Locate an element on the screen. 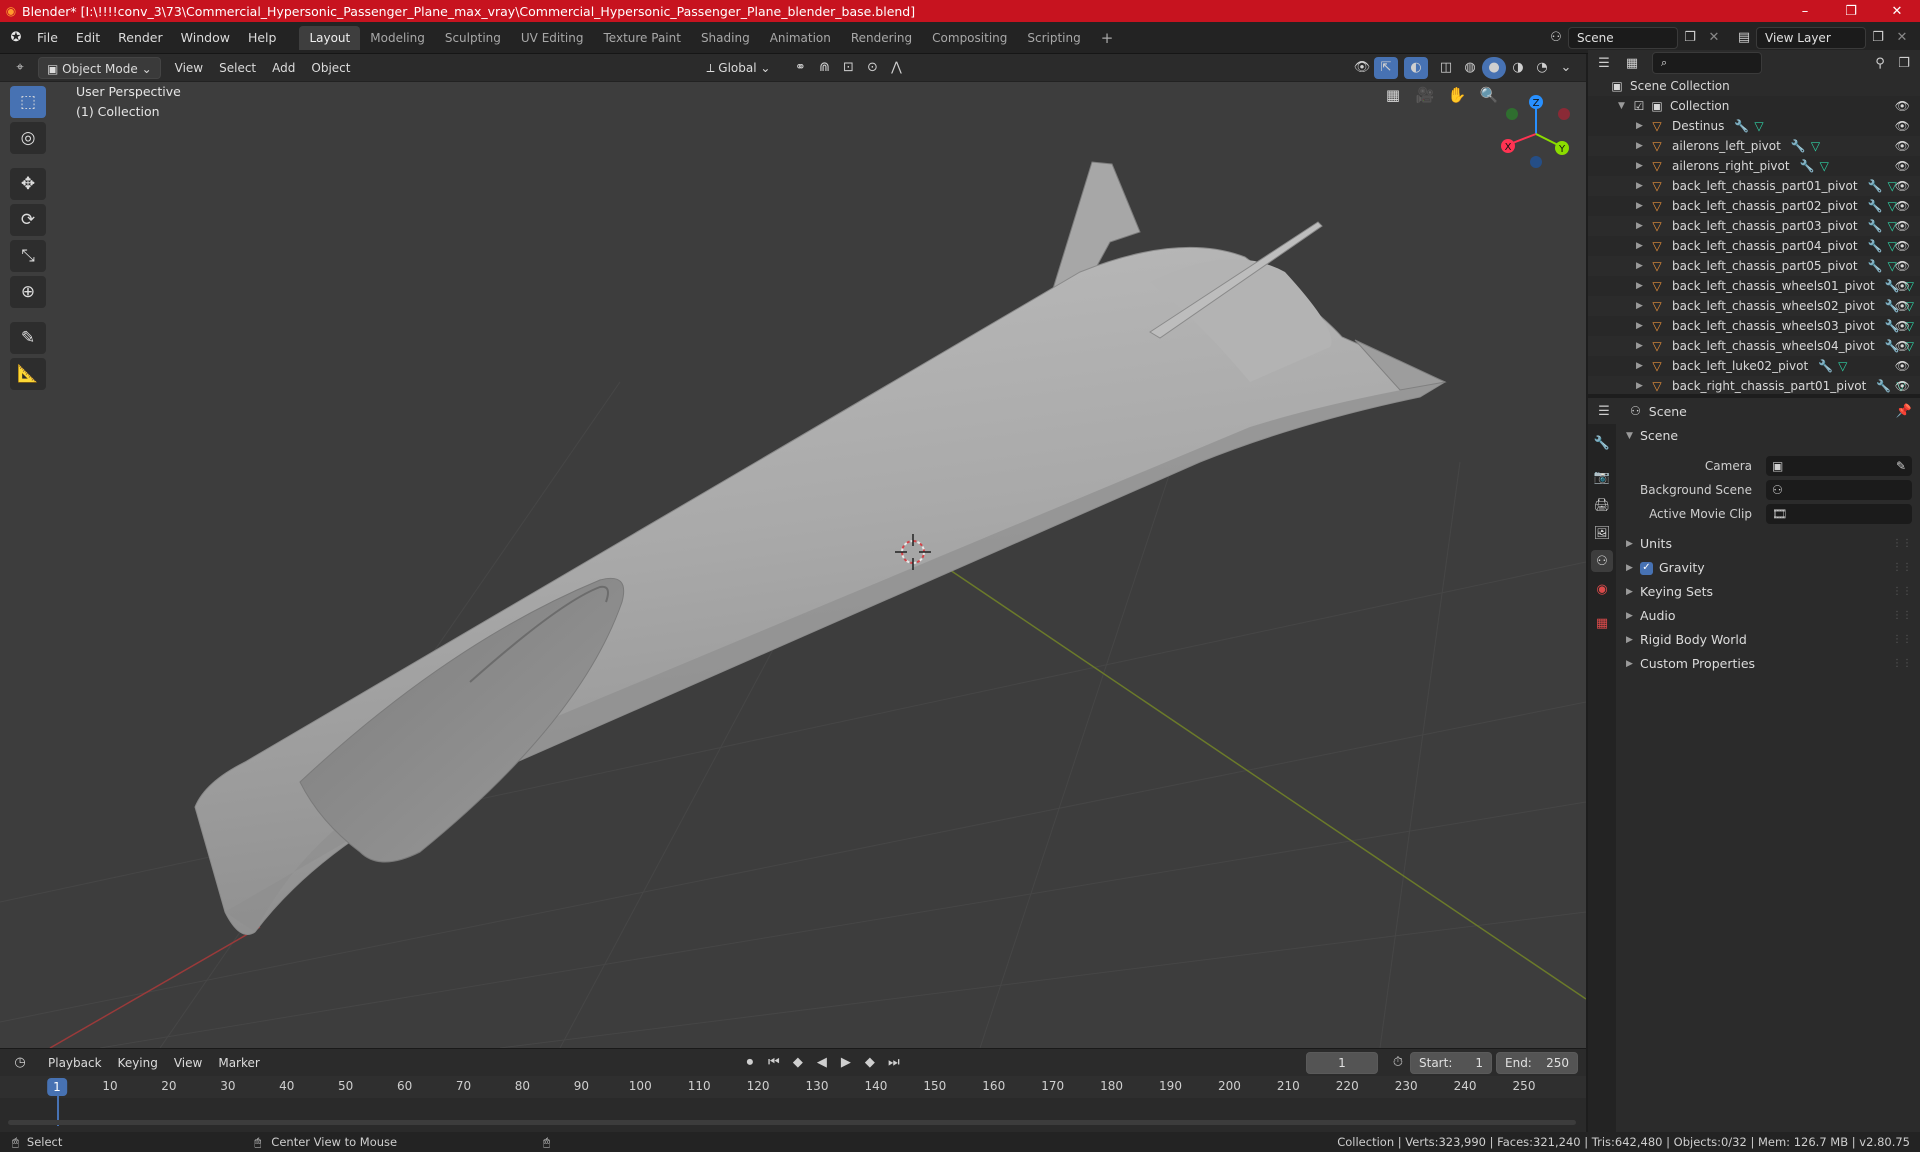  tab-shading: Shading is located at coordinates (725, 38).